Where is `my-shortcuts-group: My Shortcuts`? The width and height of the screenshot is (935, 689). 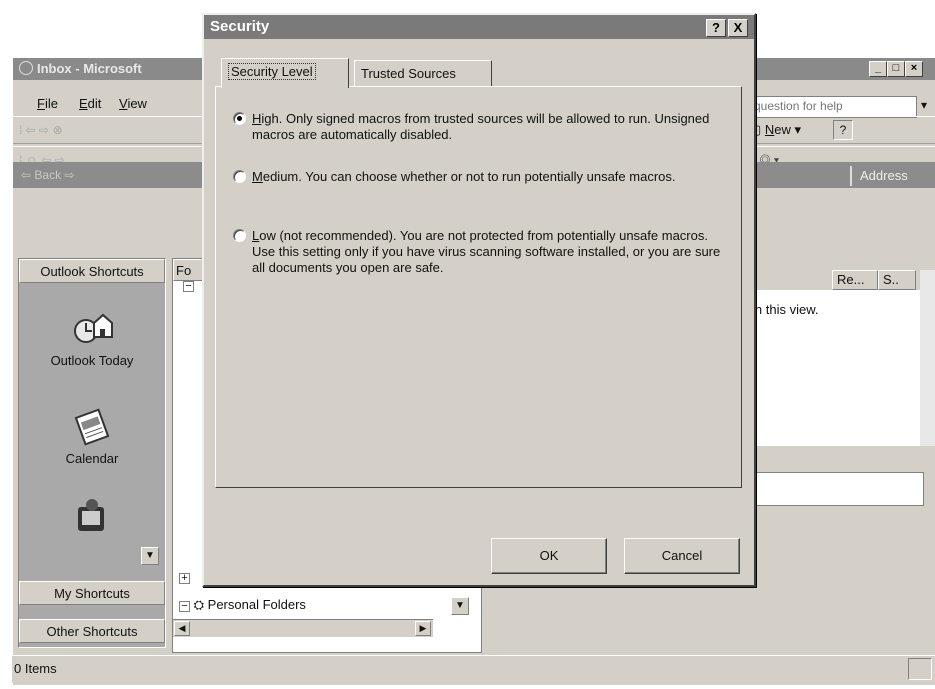
my-shortcuts-group: My Shortcuts is located at coordinates (92, 593).